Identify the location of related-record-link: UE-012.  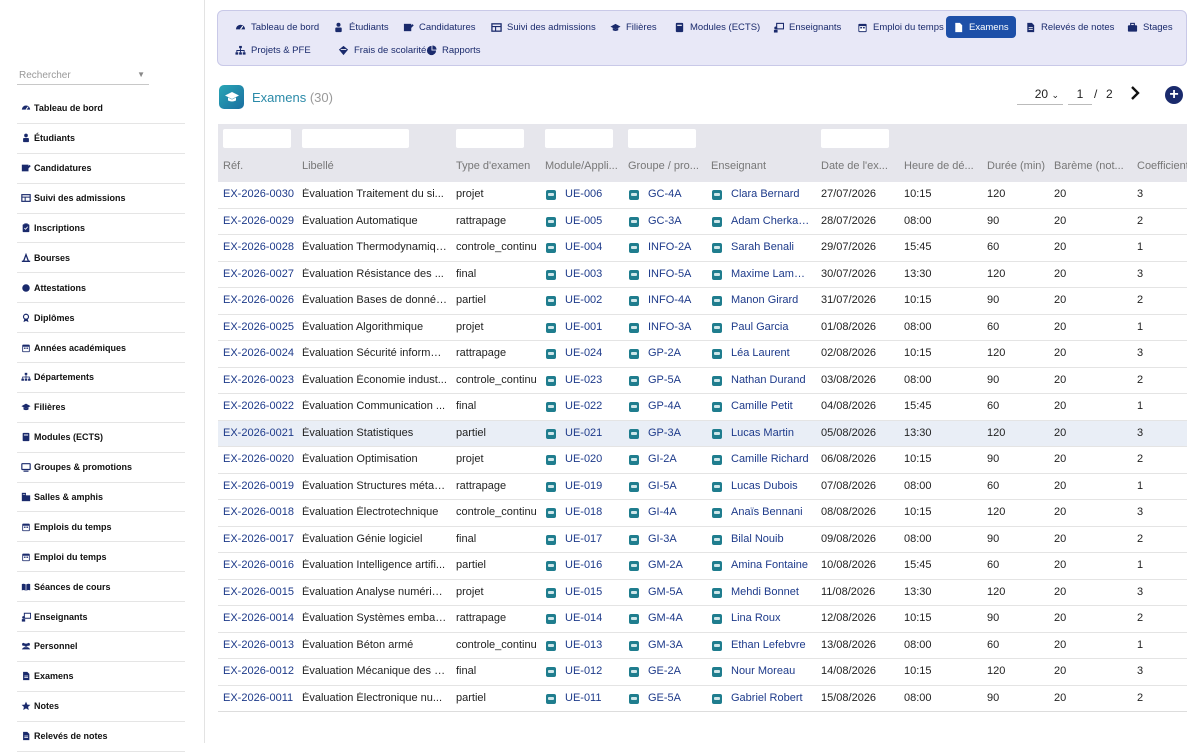
(592, 671).